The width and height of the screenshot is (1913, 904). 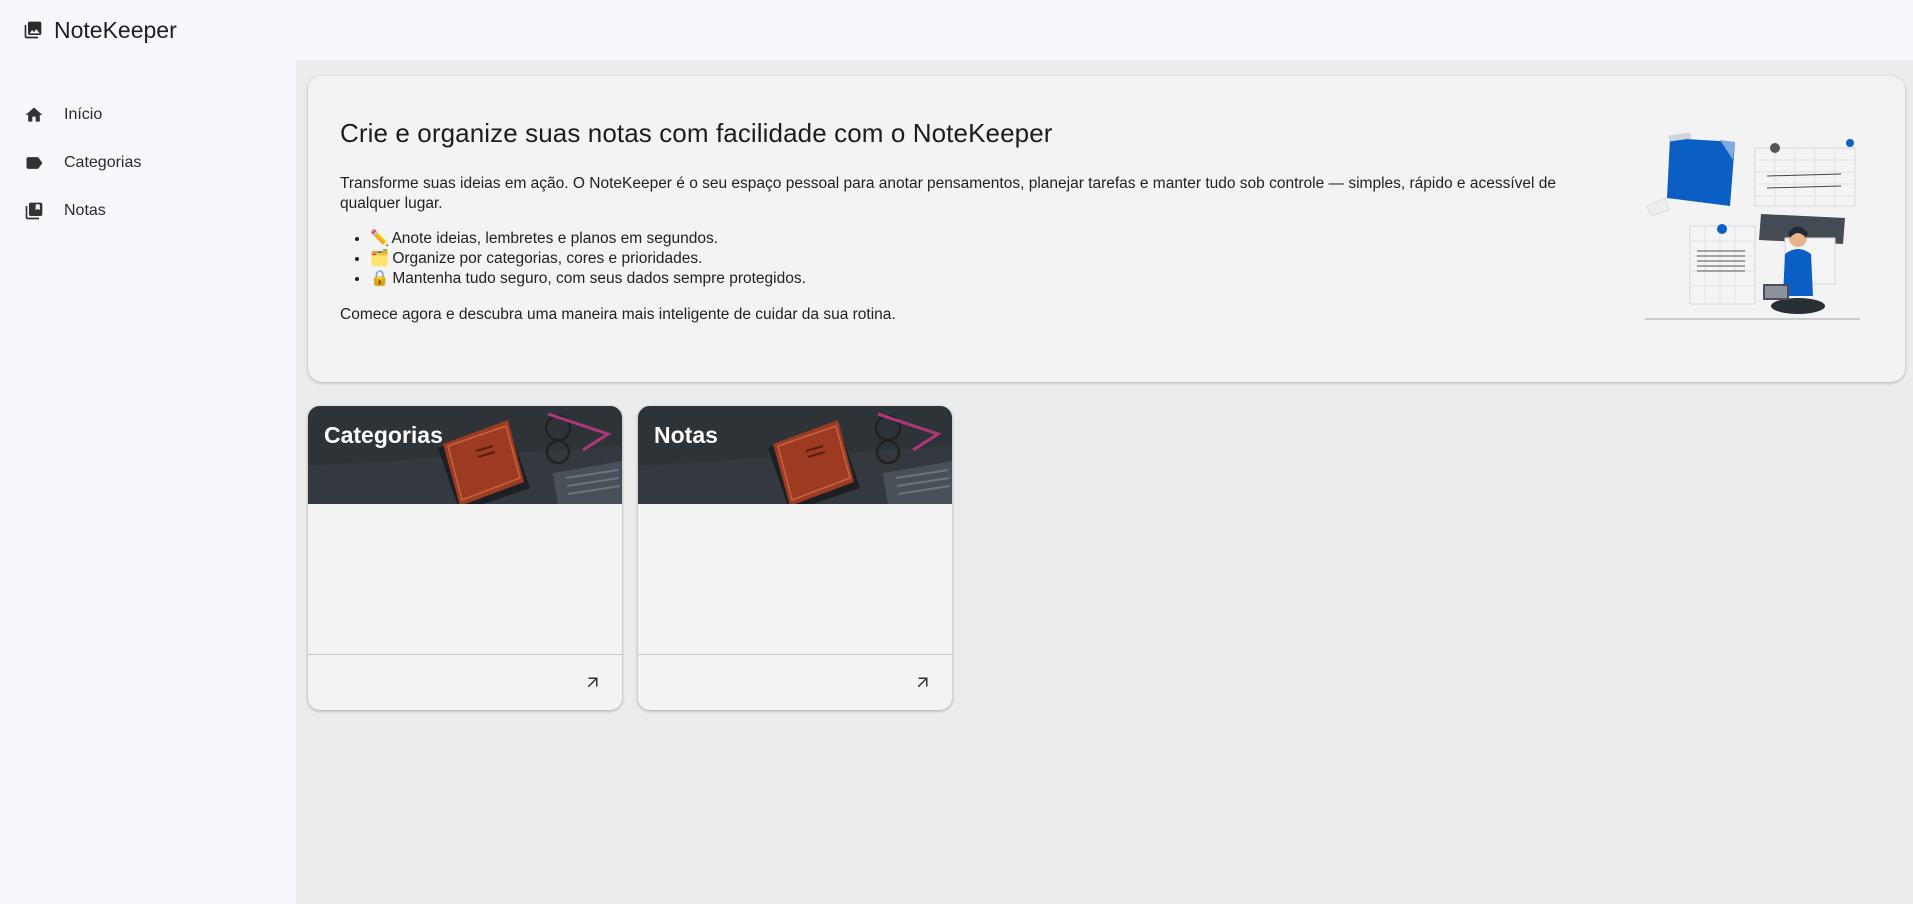 What do you see at coordinates (148, 211) in the screenshot?
I see `sidebar-item-notas: Notas` at bounding box center [148, 211].